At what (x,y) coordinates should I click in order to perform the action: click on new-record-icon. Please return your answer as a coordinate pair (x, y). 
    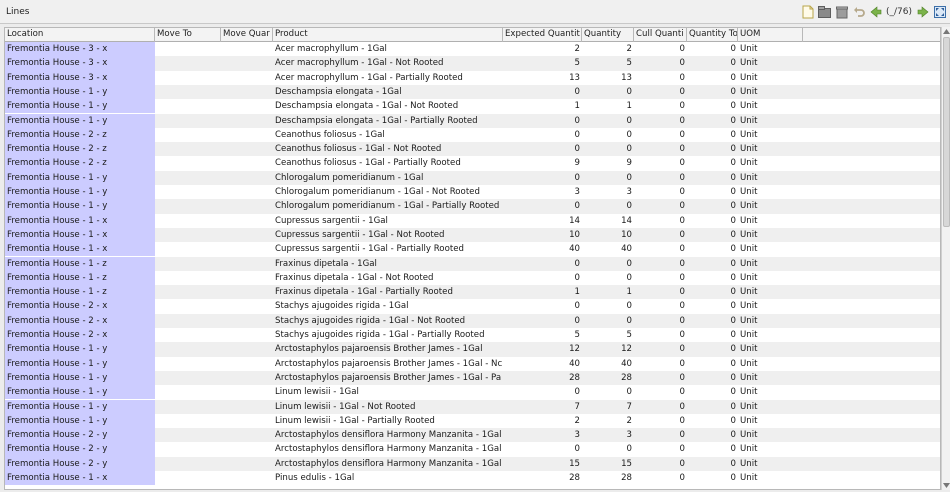
    Looking at the image, I should click on (808, 12).